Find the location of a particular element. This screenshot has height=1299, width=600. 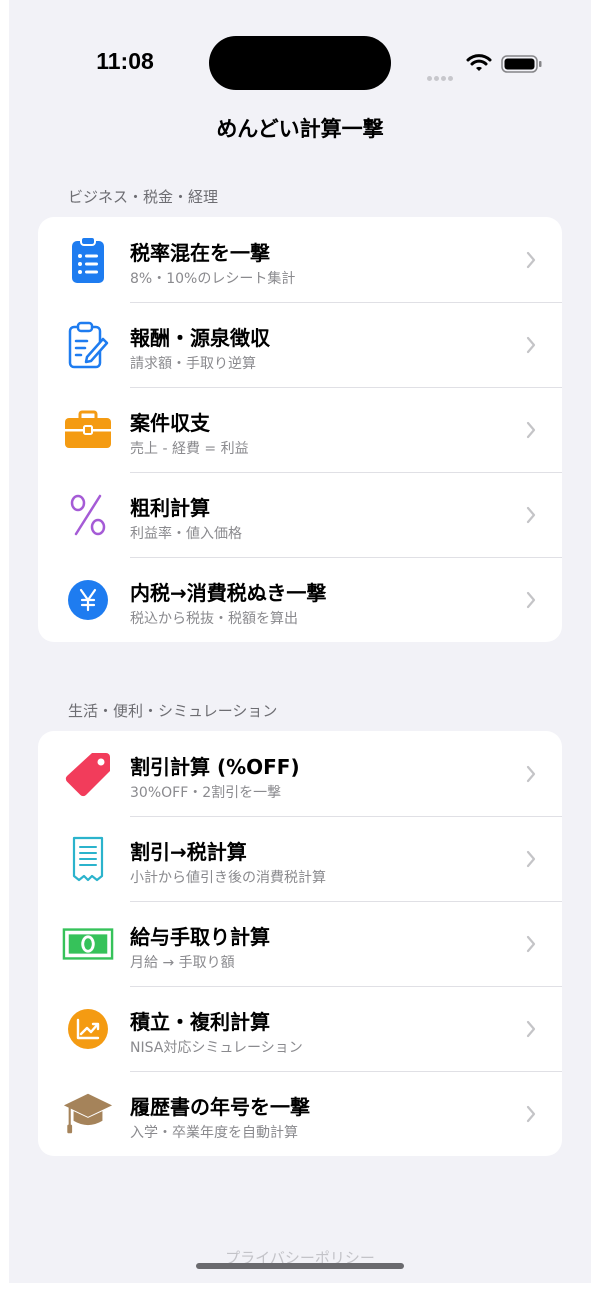

menu-item-subtitle: 30%OFF・2割引を一撃 is located at coordinates (206, 793).